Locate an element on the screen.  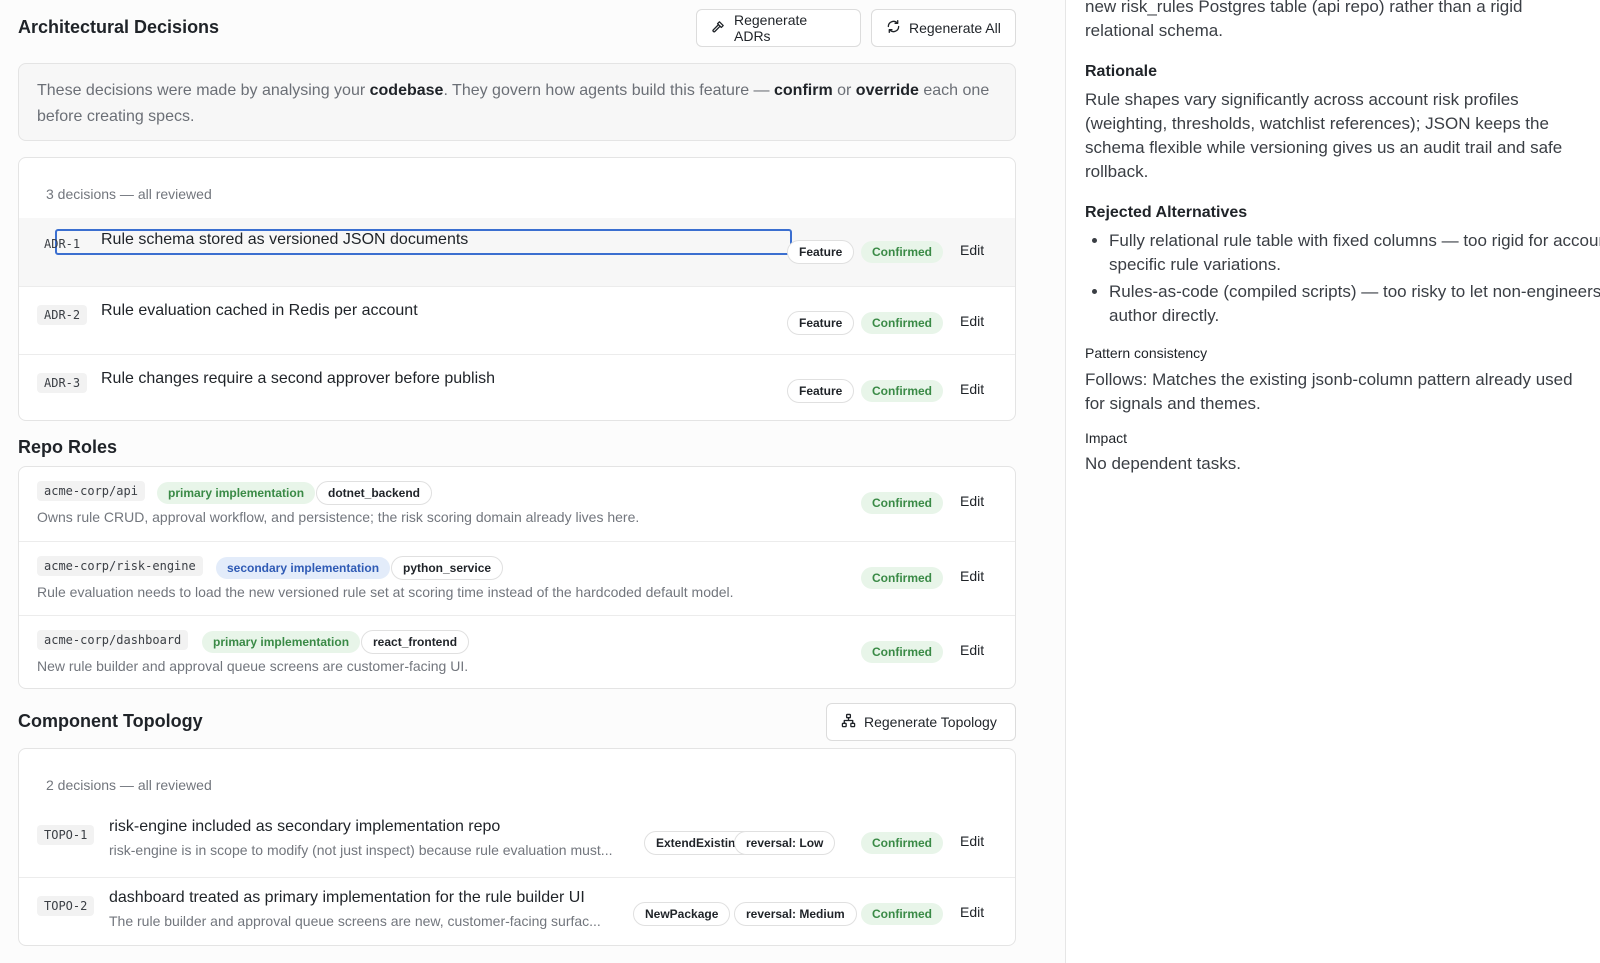
change-kind-badge: NewPackage is located at coordinates (682, 914).